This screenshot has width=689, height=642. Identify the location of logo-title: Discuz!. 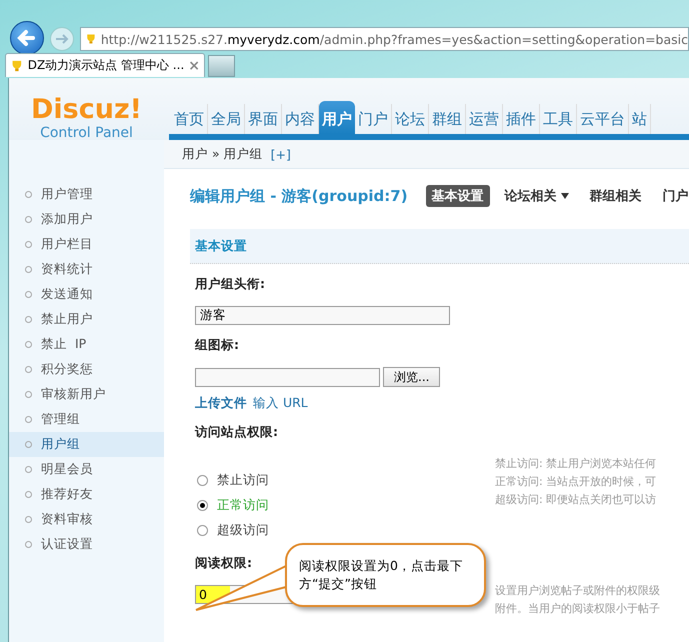
(86, 109).